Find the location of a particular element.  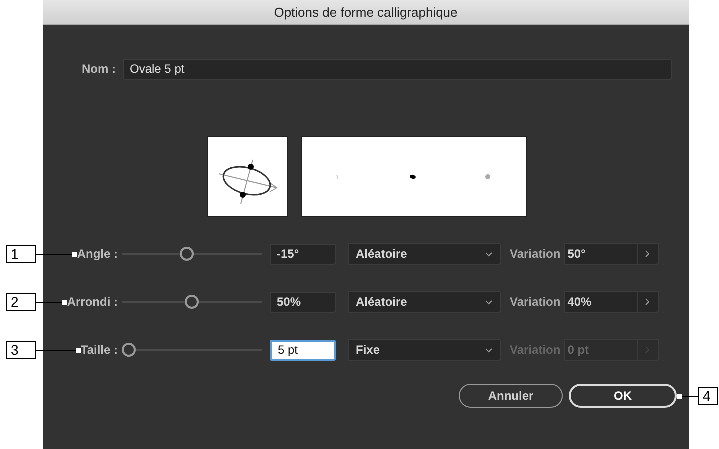

name-label: Nom : is located at coordinates (98, 69).